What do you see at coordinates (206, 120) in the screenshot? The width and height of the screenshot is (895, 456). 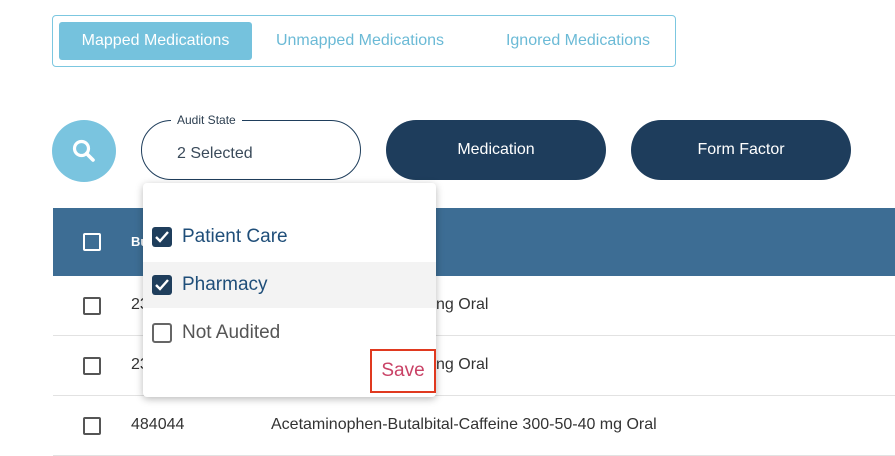 I see `audit-state-label: Audit State` at bounding box center [206, 120].